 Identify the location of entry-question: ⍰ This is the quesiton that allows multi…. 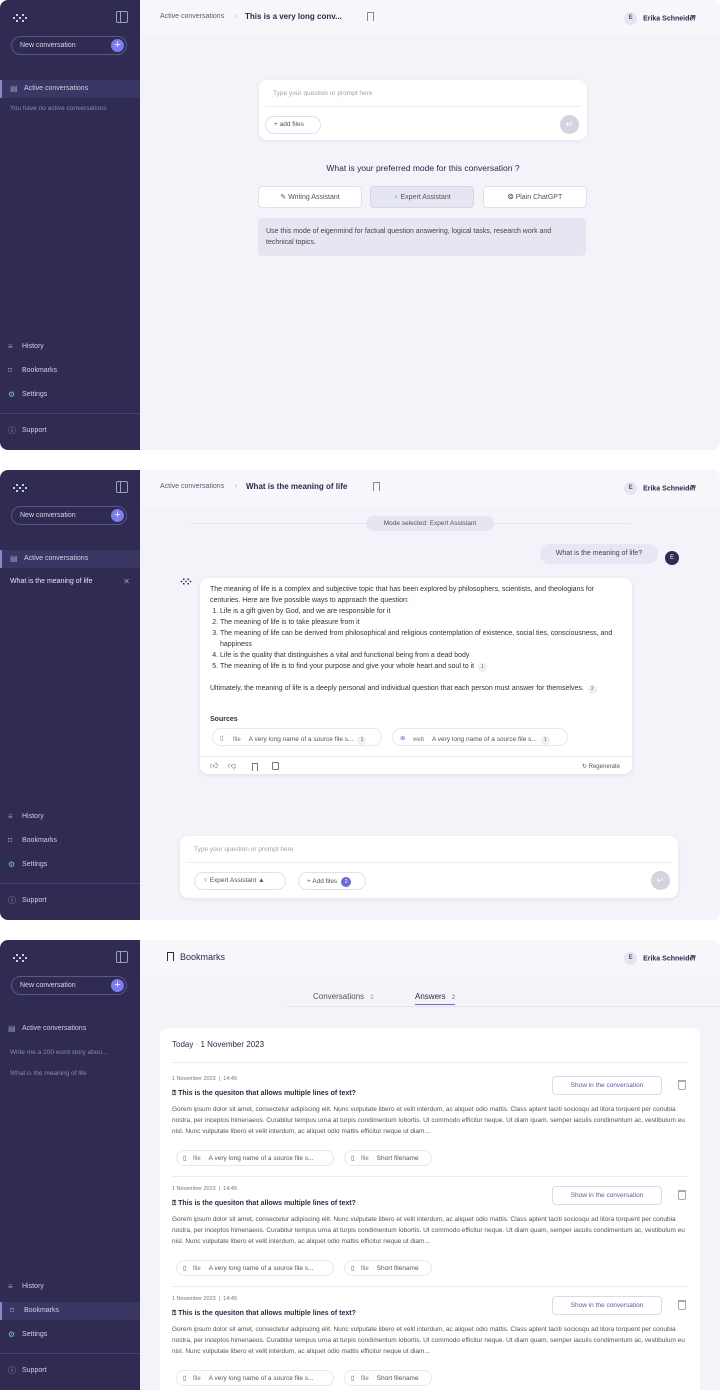
(264, 1204).